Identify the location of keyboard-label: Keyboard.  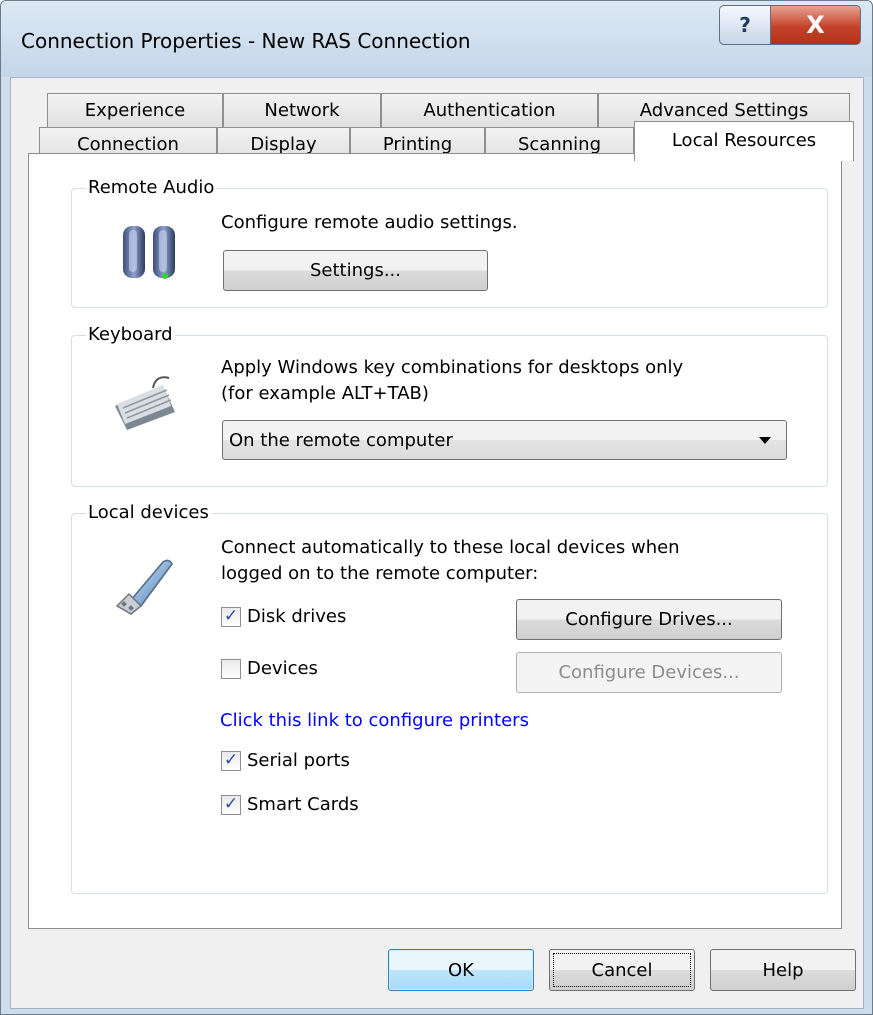
(130, 334).